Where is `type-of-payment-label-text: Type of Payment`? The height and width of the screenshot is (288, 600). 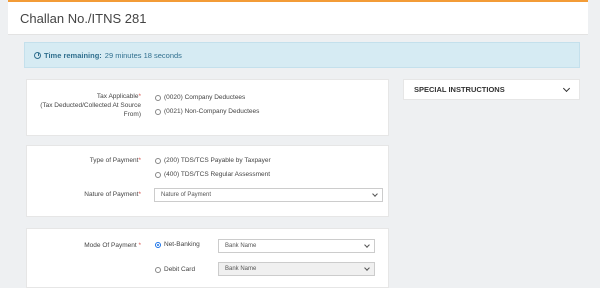 type-of-payment-label-text: Type of Payment is located at coordinates (114, 160).